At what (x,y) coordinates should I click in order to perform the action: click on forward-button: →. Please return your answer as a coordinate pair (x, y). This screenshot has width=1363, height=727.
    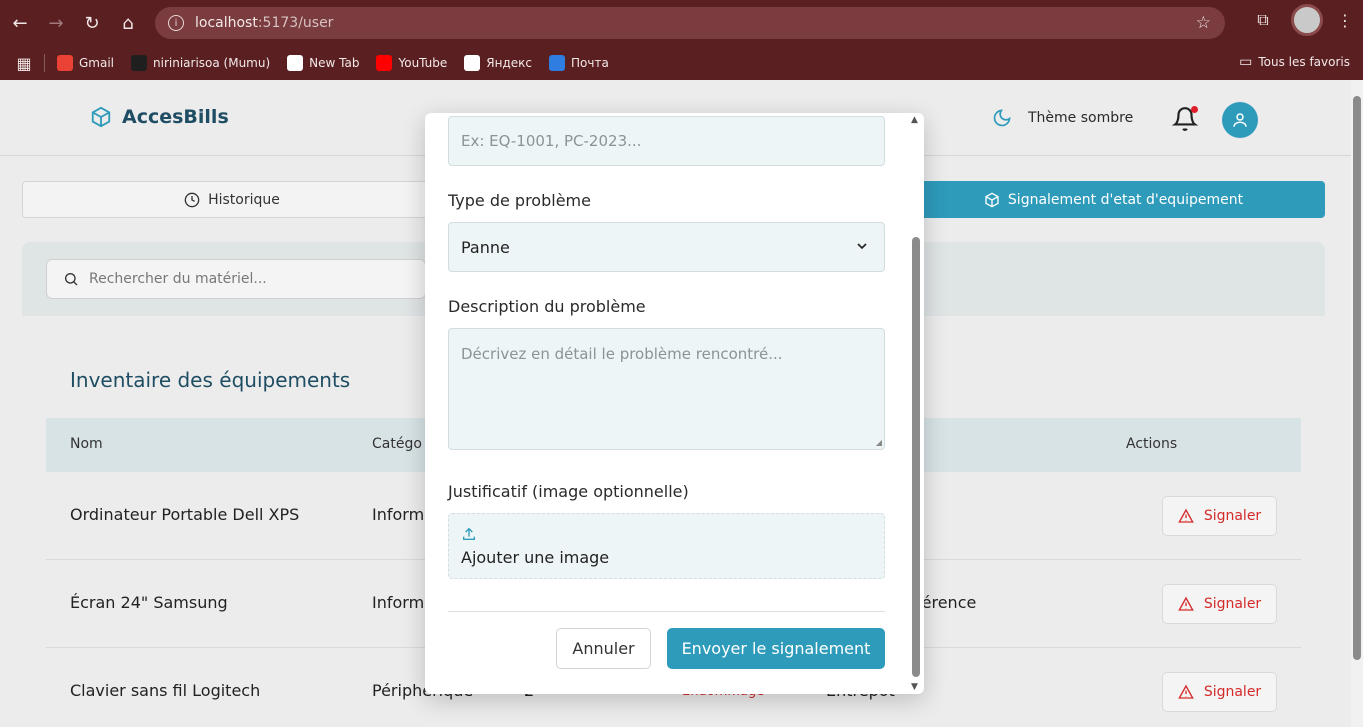
    Looking at the image, I should click on (56, 23).